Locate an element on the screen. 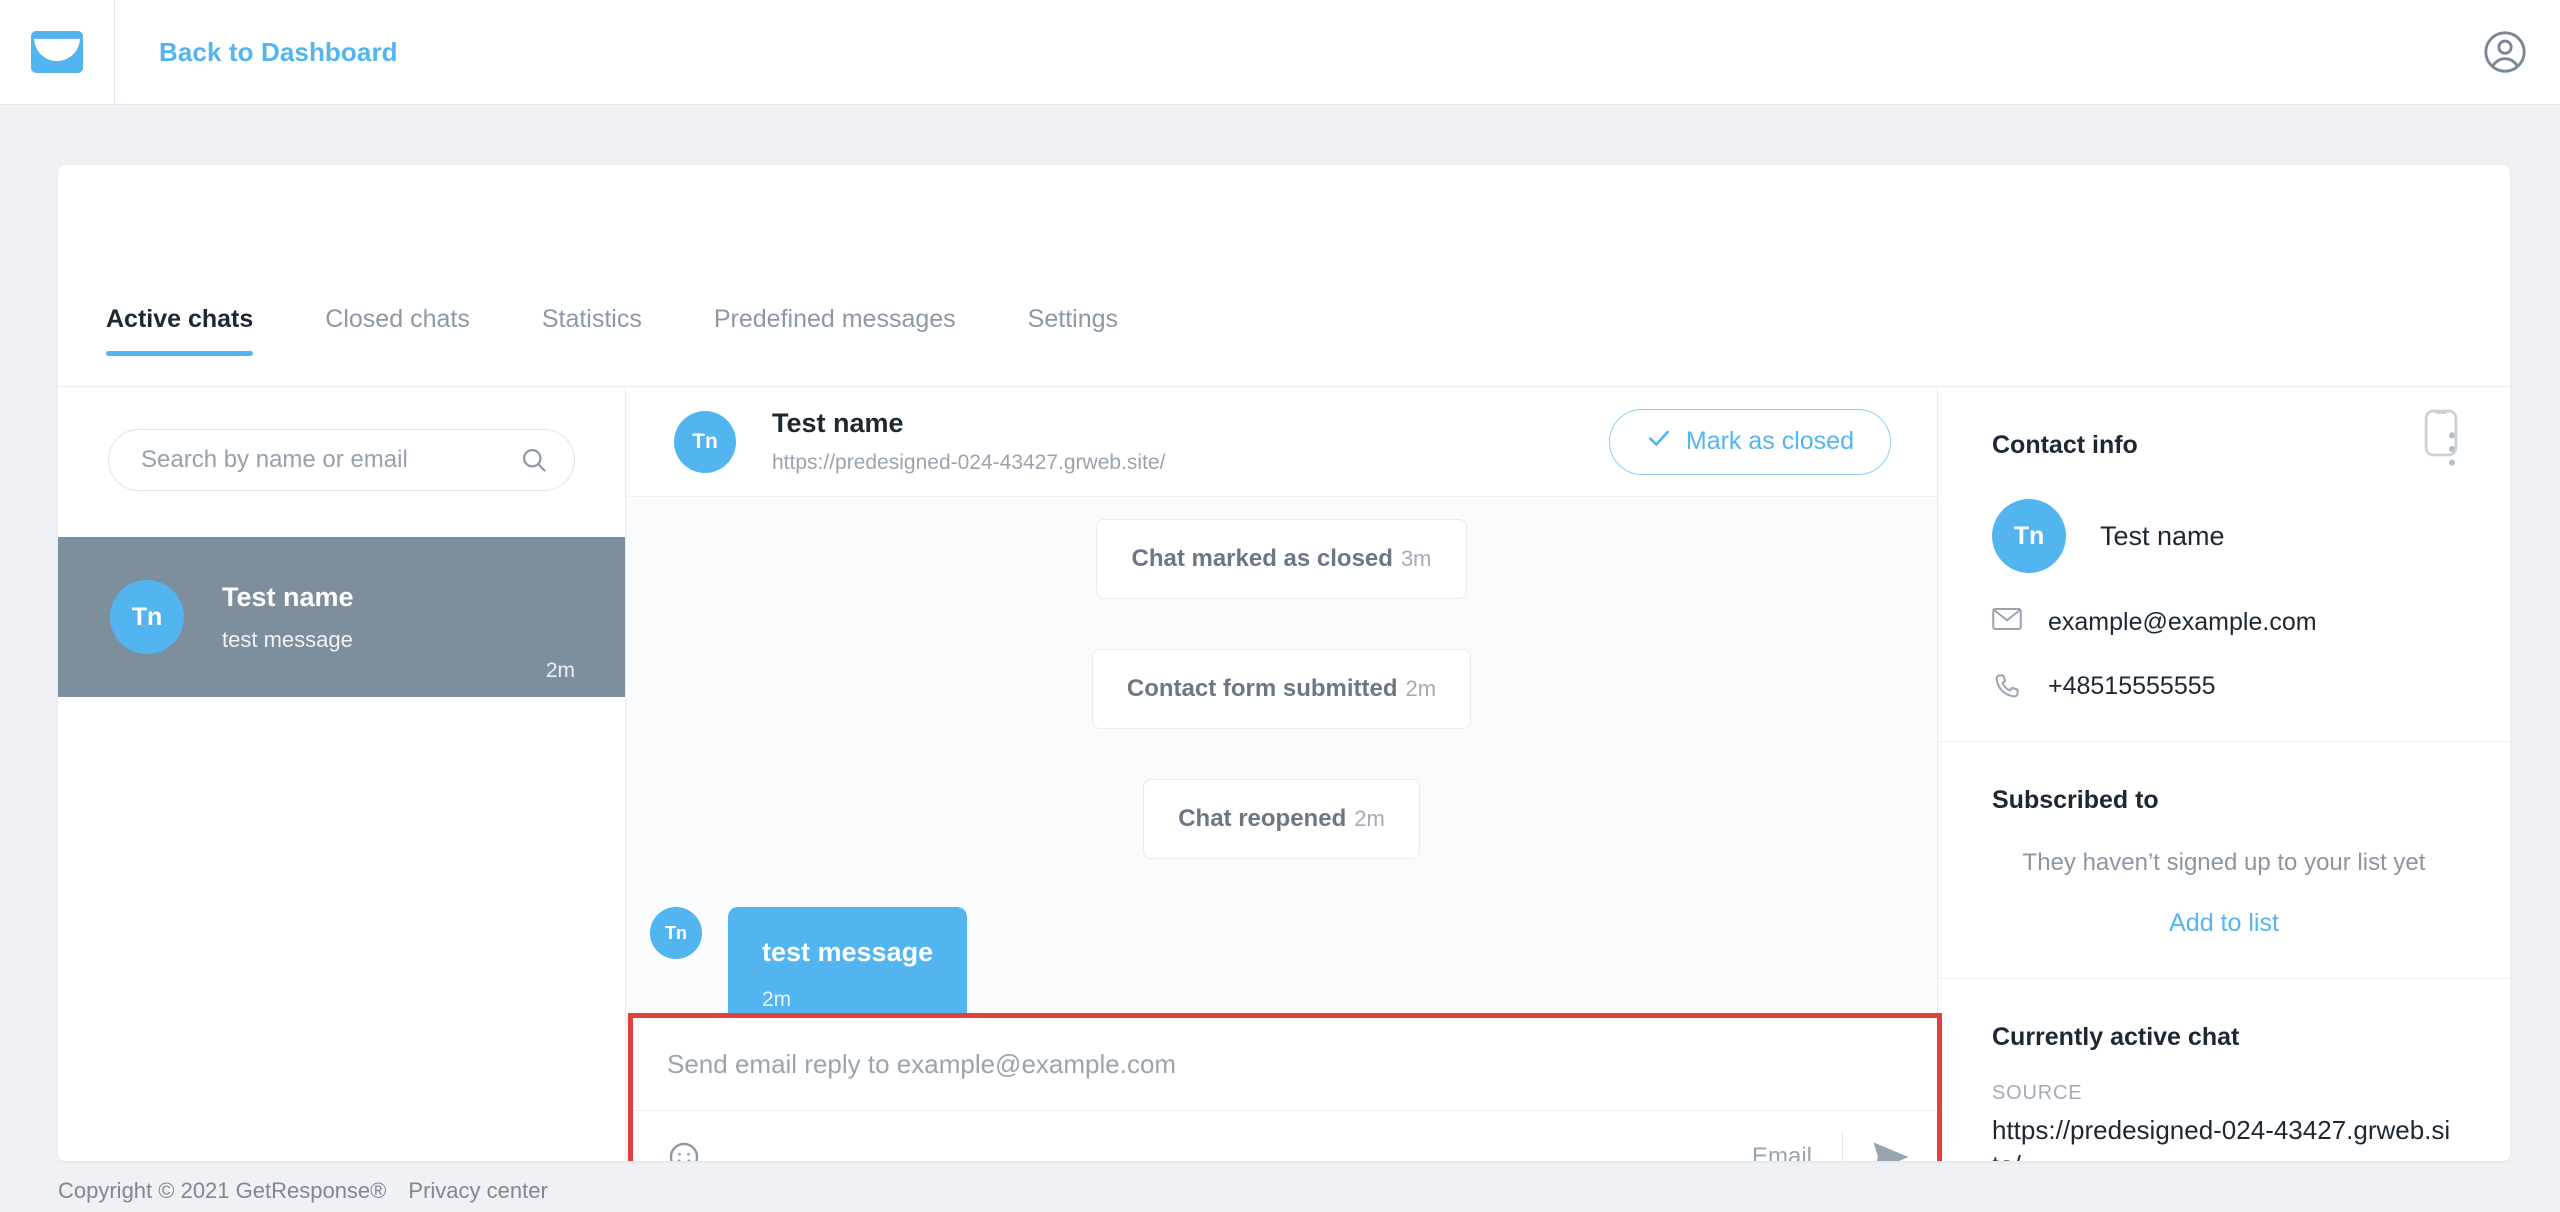 Image resolution: width=2560 pixels, height=1212 pixels. search-icon is located at coordinates (534, 460).